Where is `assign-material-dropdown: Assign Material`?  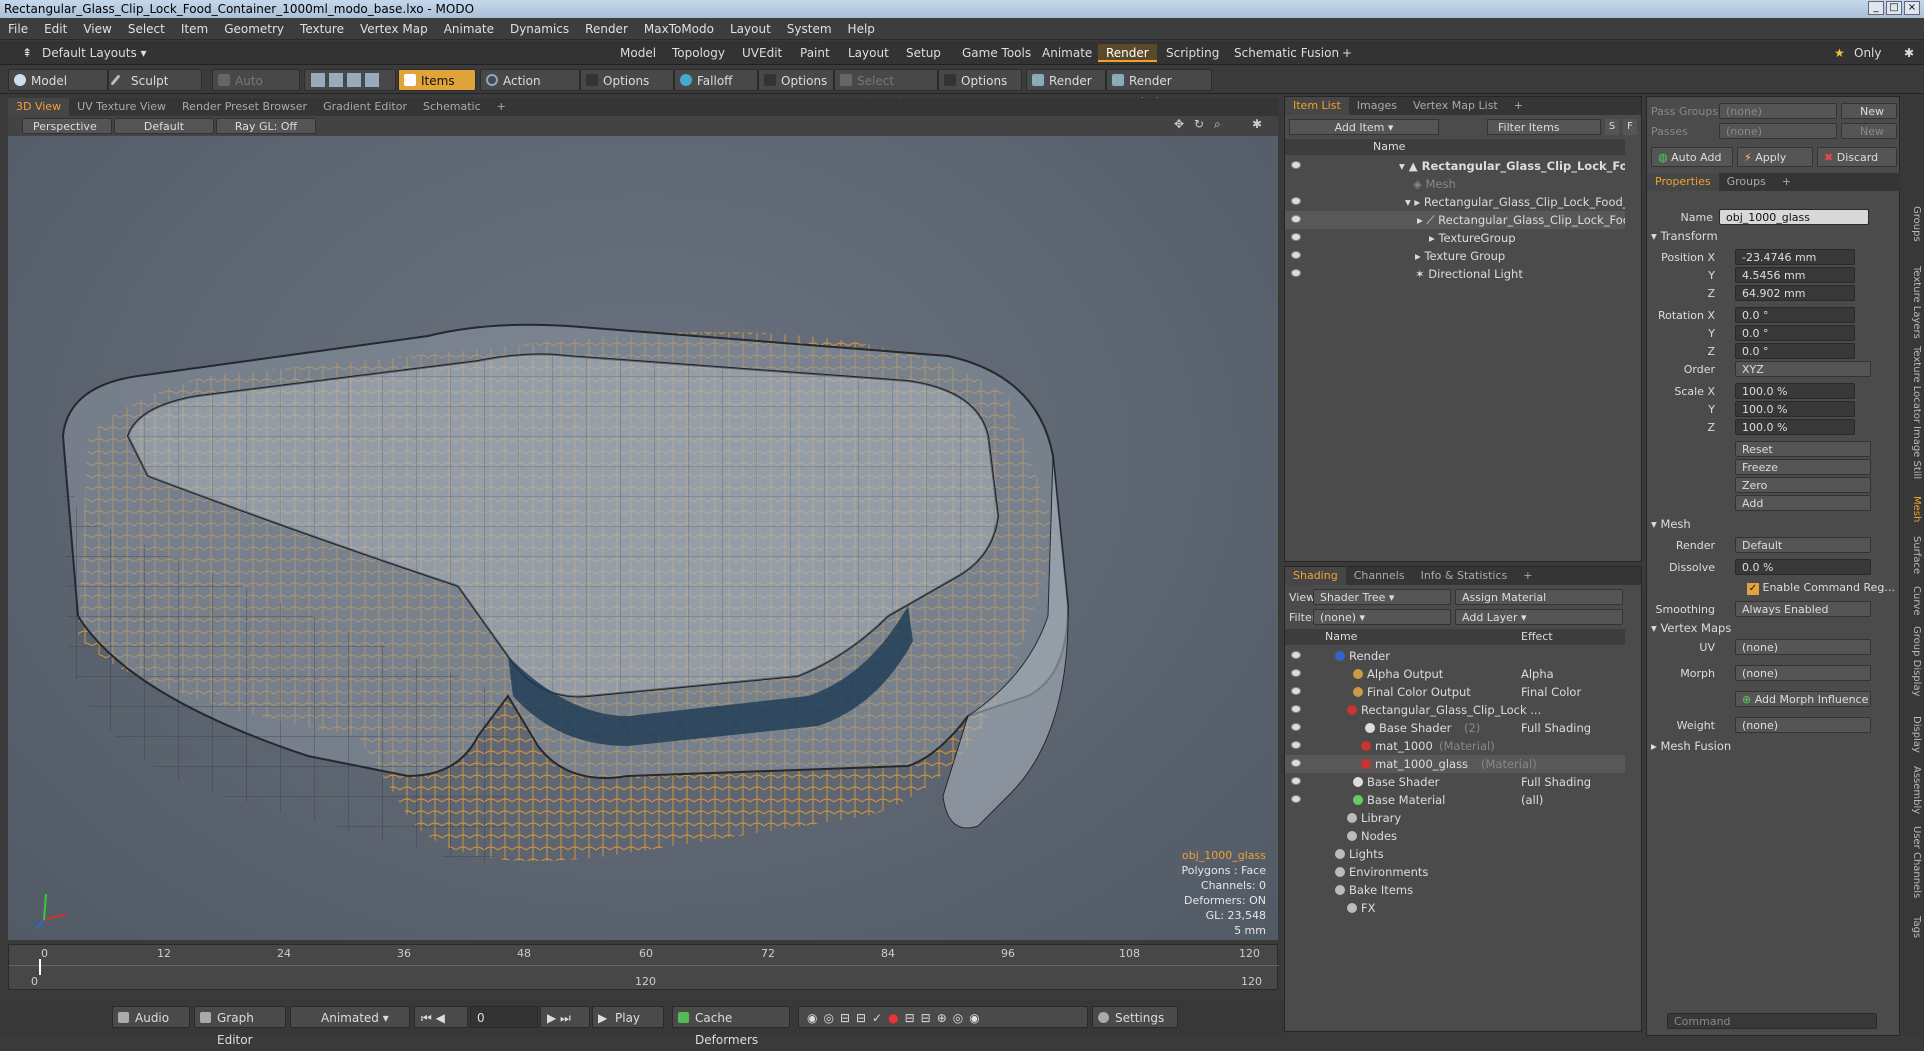
assign-material-dropdown: Assign Material is located at coordinates (1539, 597).